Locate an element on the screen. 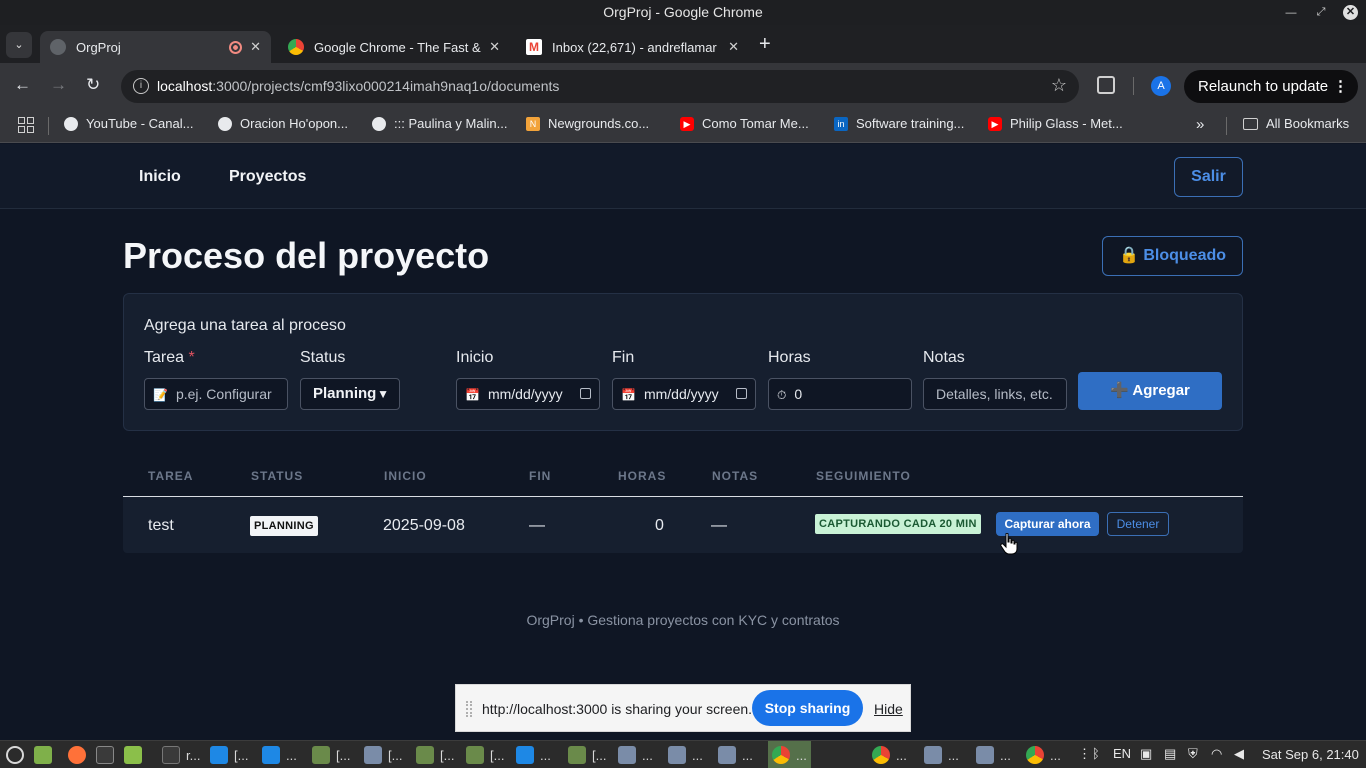  nav-home-link: Inicio is located at coordinates (160, 177).